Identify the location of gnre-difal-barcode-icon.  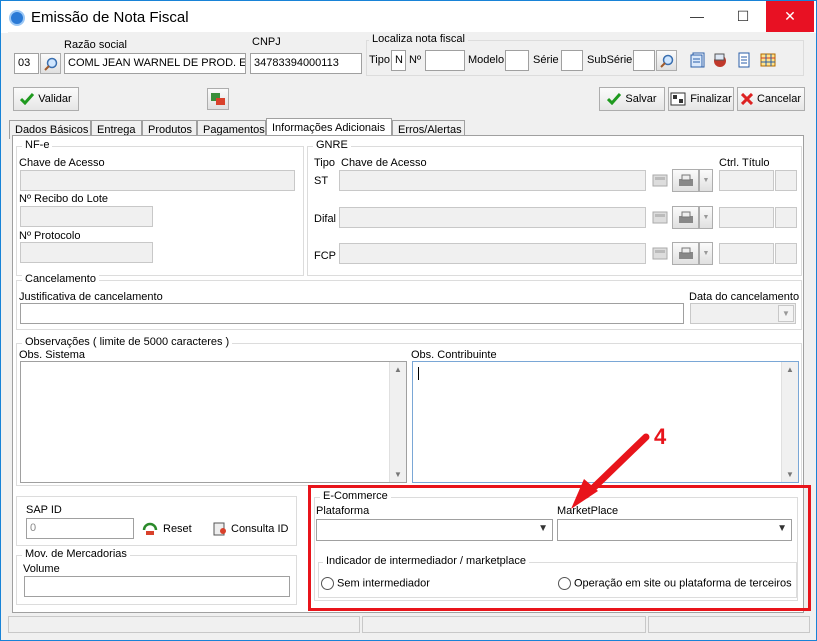
(660, 217).